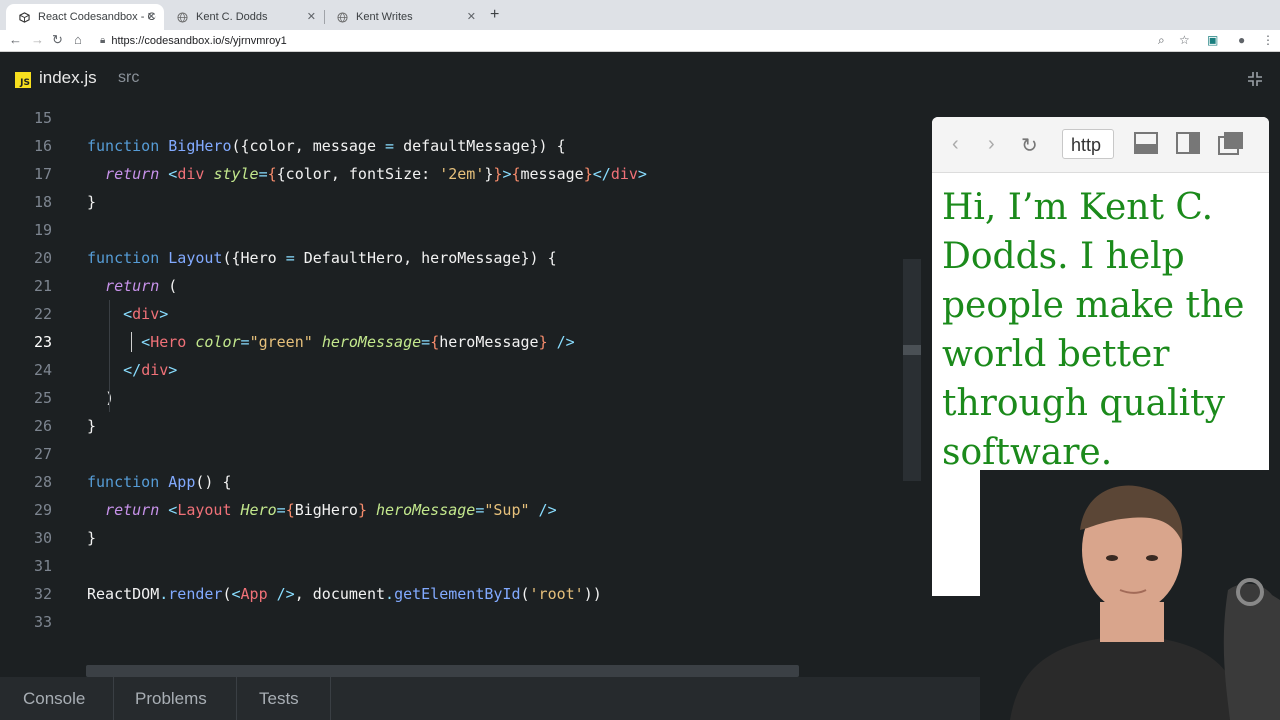 The image size is (1280, 720). Describe the element at coordinates (1088, 144) in the screenshot. I see `preview-url-input: http` at that location.